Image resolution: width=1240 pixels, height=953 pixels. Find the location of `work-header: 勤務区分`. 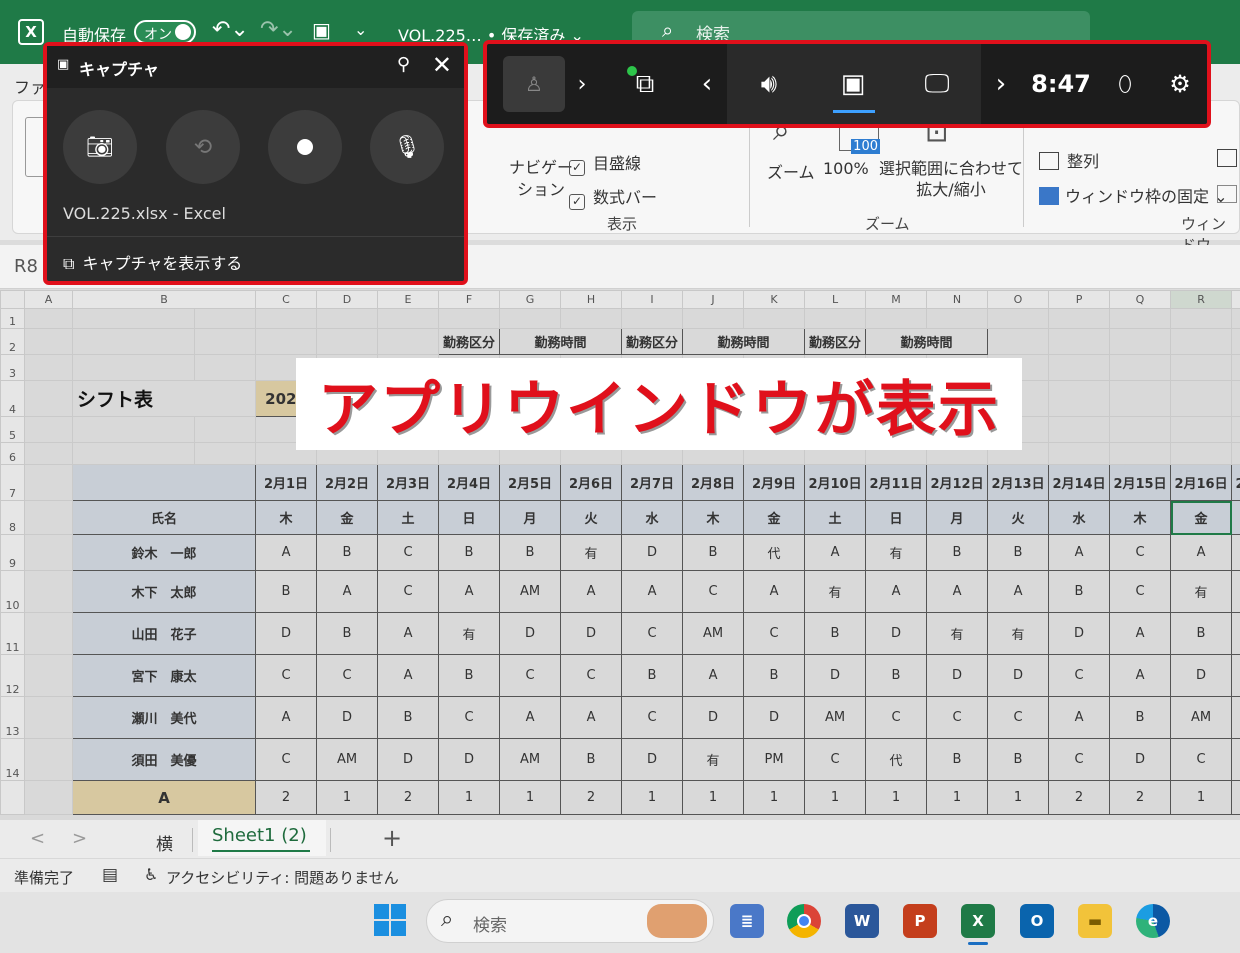

work-header: 勤務区分 is located at coordinates (652, 341).